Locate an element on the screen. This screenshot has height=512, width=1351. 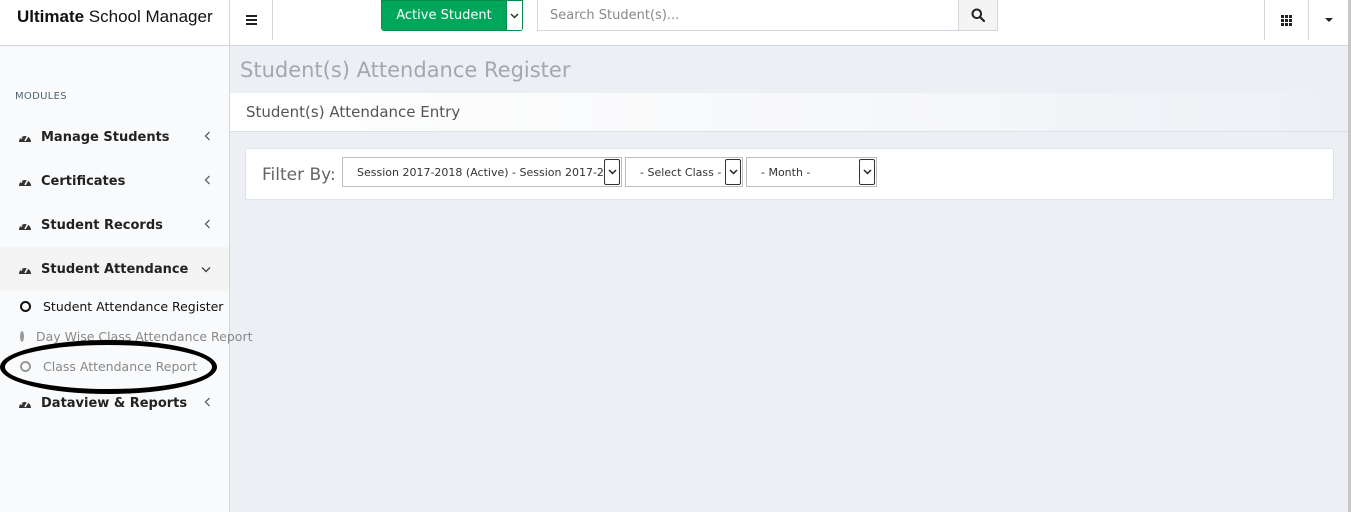
search-input is located at coordinates (748, 15).